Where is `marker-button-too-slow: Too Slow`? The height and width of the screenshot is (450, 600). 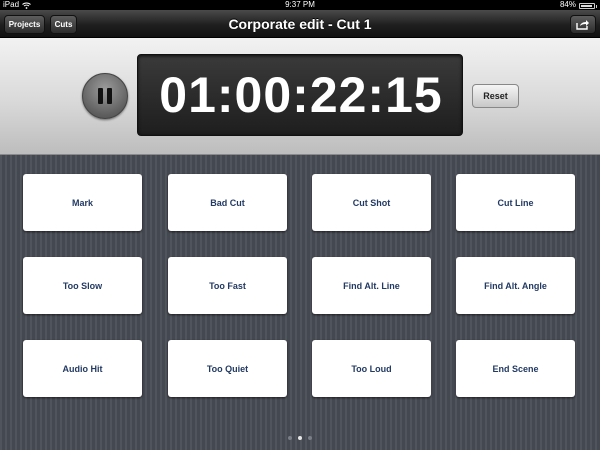
marker-button-too-slow: Too Slow is located at coordinates (82, 285).